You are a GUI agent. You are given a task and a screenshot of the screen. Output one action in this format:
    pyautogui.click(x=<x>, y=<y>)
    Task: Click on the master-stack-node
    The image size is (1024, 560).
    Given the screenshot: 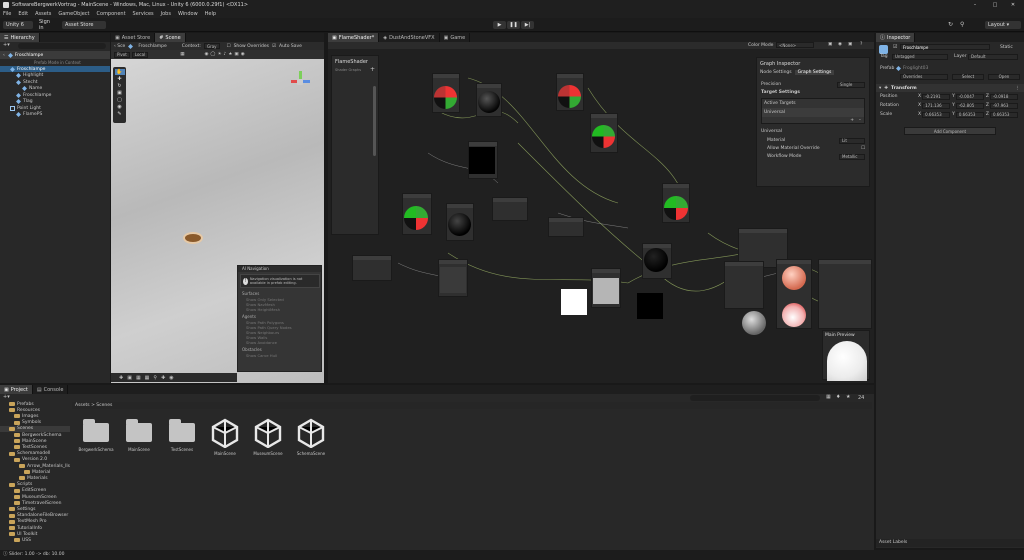 What is the action you would take?
    pyautogui.click(x=845, y=294)
    